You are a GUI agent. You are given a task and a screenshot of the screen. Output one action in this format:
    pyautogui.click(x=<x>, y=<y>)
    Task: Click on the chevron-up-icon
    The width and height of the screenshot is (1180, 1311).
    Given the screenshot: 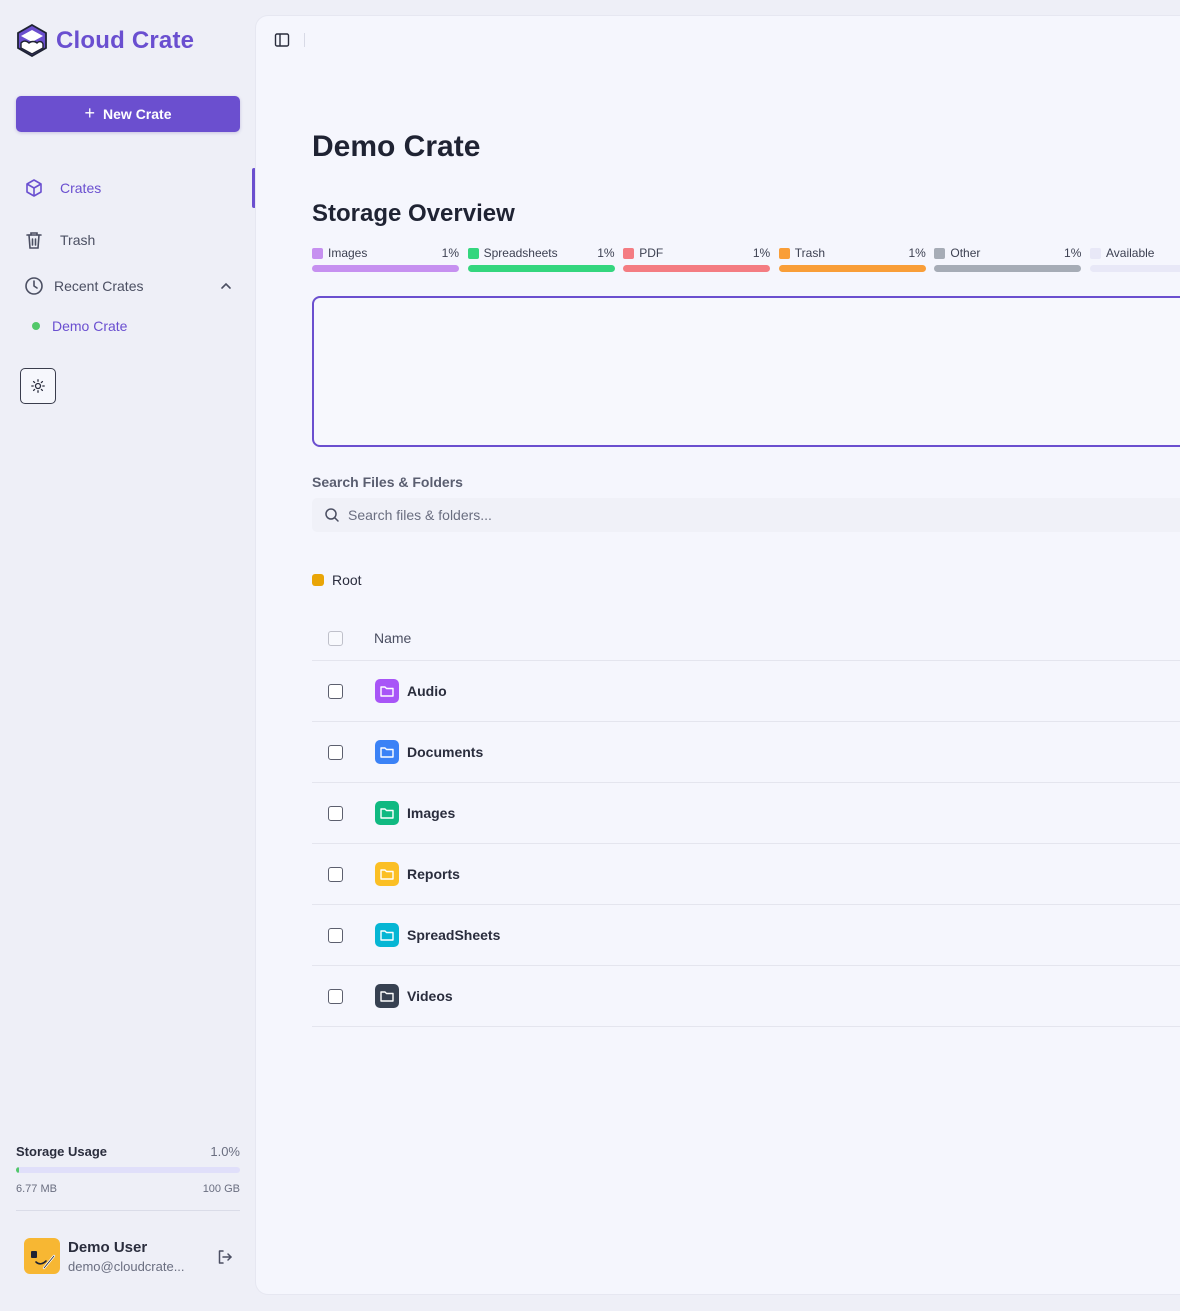 What is the action you would take?
    pyautogui.click(x=226, y=285)
    